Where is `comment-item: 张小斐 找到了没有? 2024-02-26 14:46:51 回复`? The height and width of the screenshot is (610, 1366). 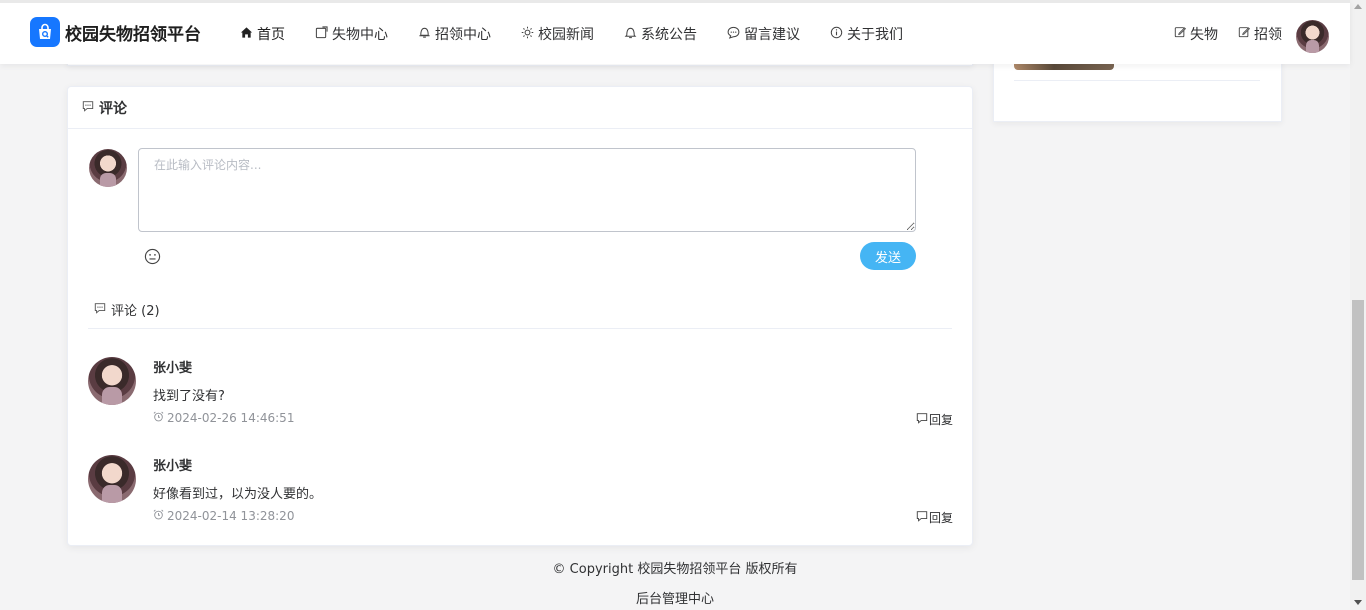
comment-item: 张小斐 找到了没有? 2024-02-26 14:46:51 回复 is located at coordinates (521, 397).